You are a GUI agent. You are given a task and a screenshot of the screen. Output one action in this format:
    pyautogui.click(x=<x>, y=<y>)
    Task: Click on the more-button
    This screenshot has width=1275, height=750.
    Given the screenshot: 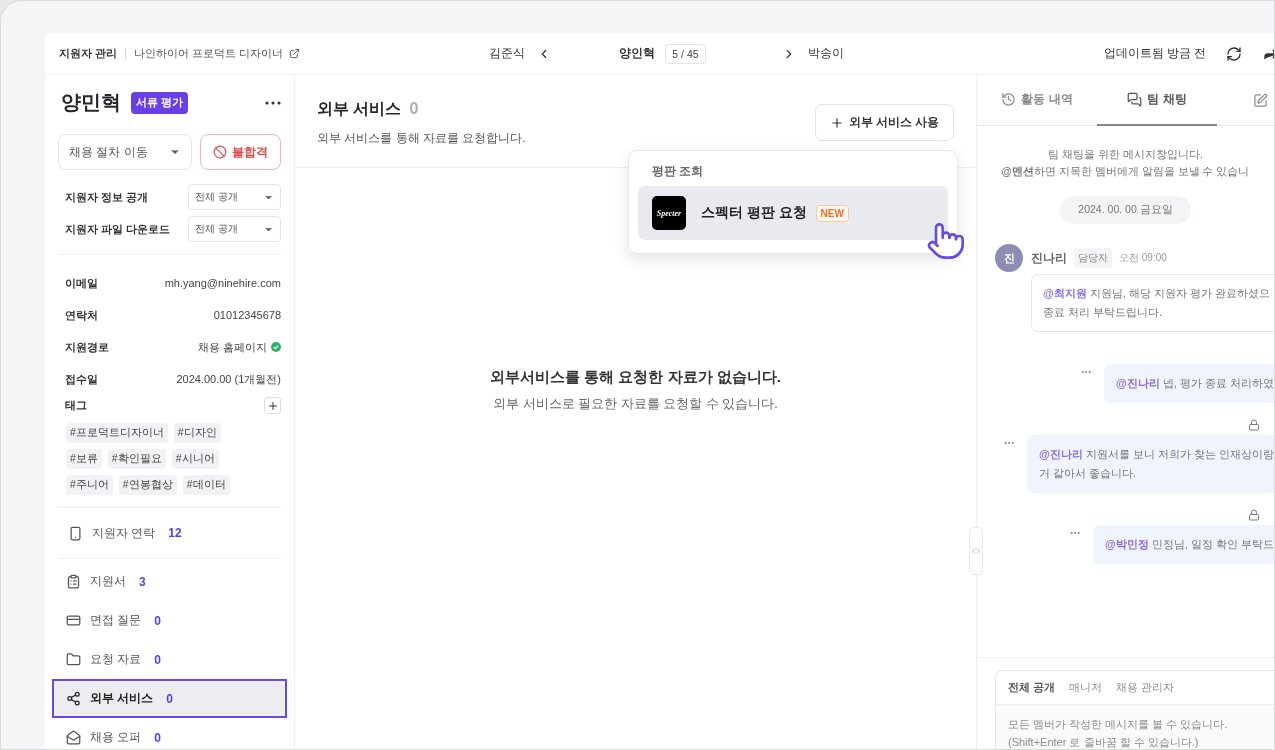 What is the action you would take?
    pyautogui.click(x=273, y=102)
    